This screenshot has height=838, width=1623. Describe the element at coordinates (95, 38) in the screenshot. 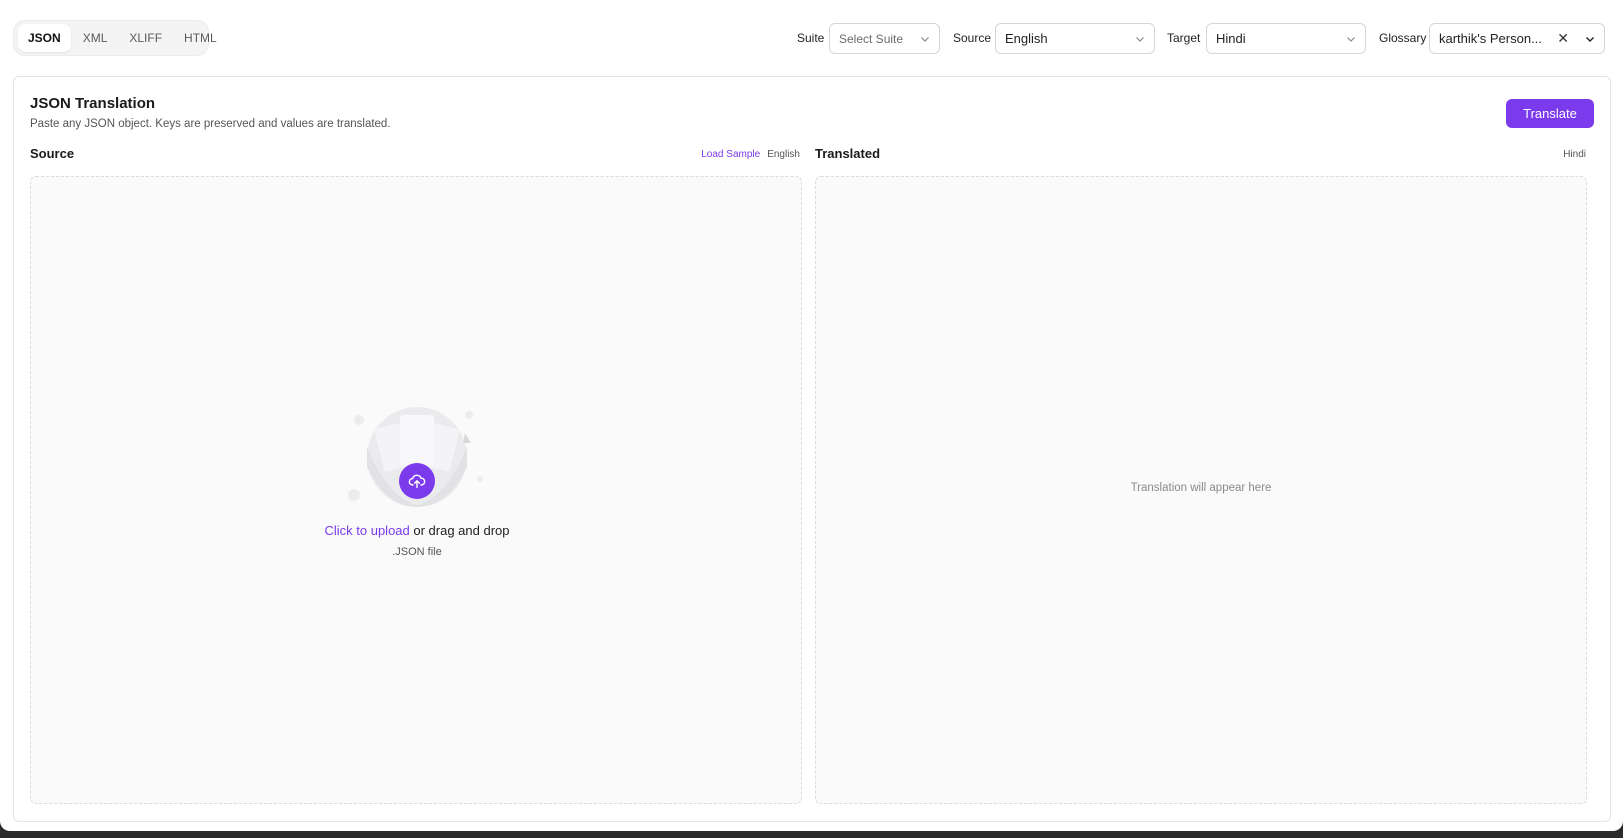

I see `tab-xml: XML` at that location.